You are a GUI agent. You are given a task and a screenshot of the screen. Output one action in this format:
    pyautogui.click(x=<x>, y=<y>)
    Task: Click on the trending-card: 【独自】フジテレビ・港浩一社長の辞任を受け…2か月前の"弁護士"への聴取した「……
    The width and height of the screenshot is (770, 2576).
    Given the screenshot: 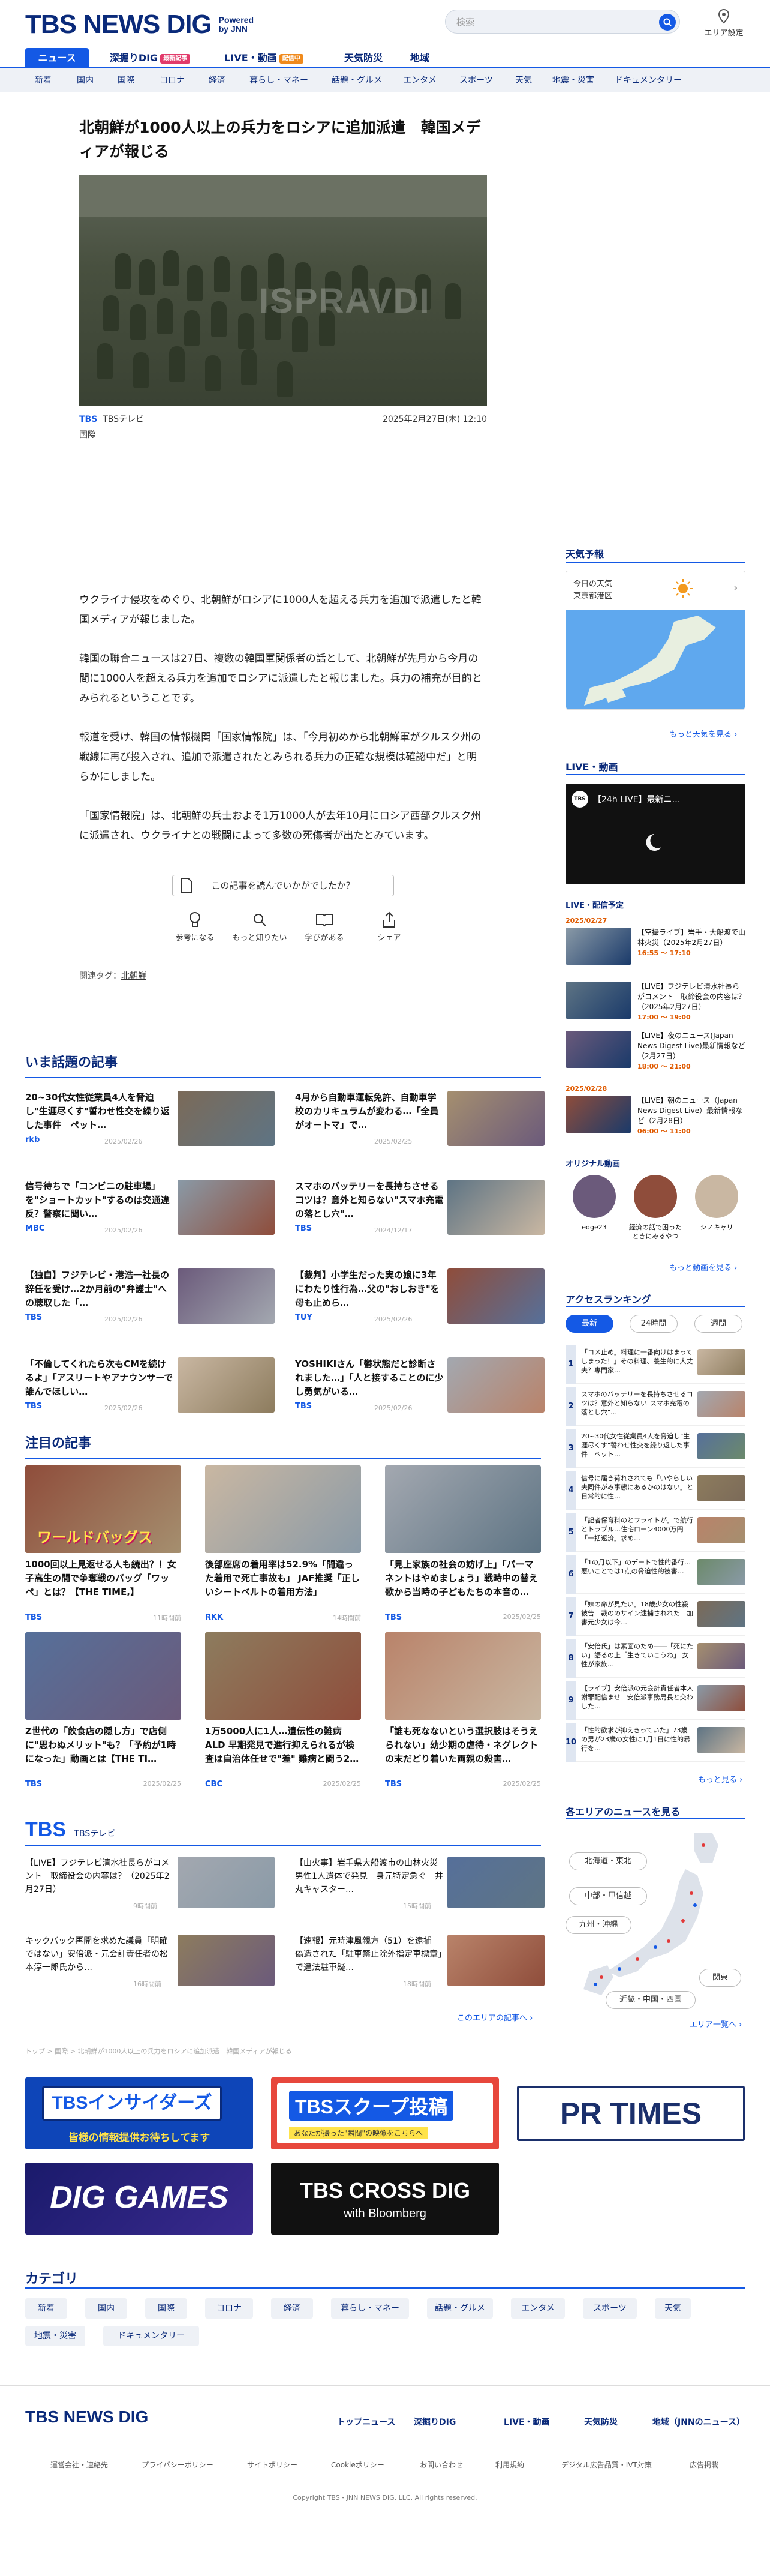 What is the action you would take?
    pyautogui.click(x=150, y=1304)
    